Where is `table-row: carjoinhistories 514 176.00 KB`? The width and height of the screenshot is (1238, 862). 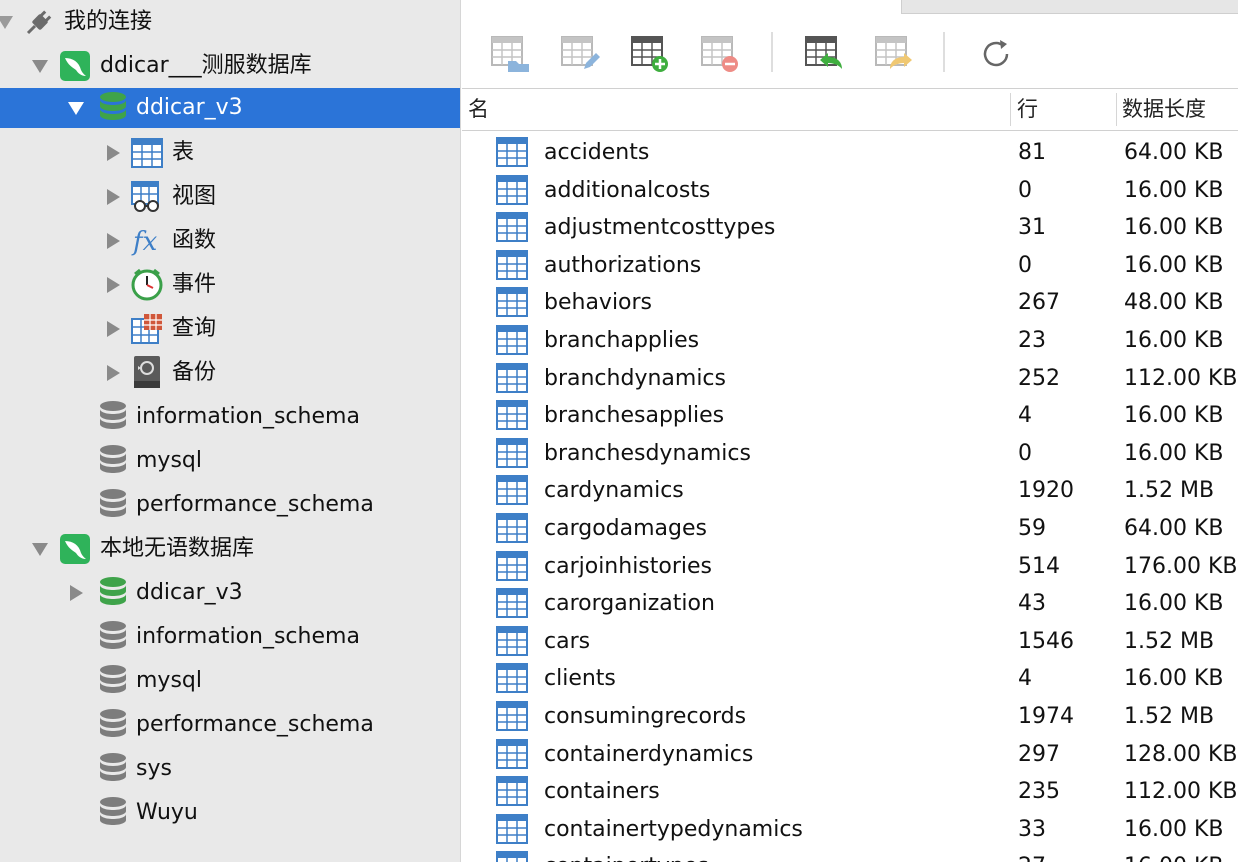 table-row: carjoinhistories 514 176.00 KB is located at coordinates (850, 566).